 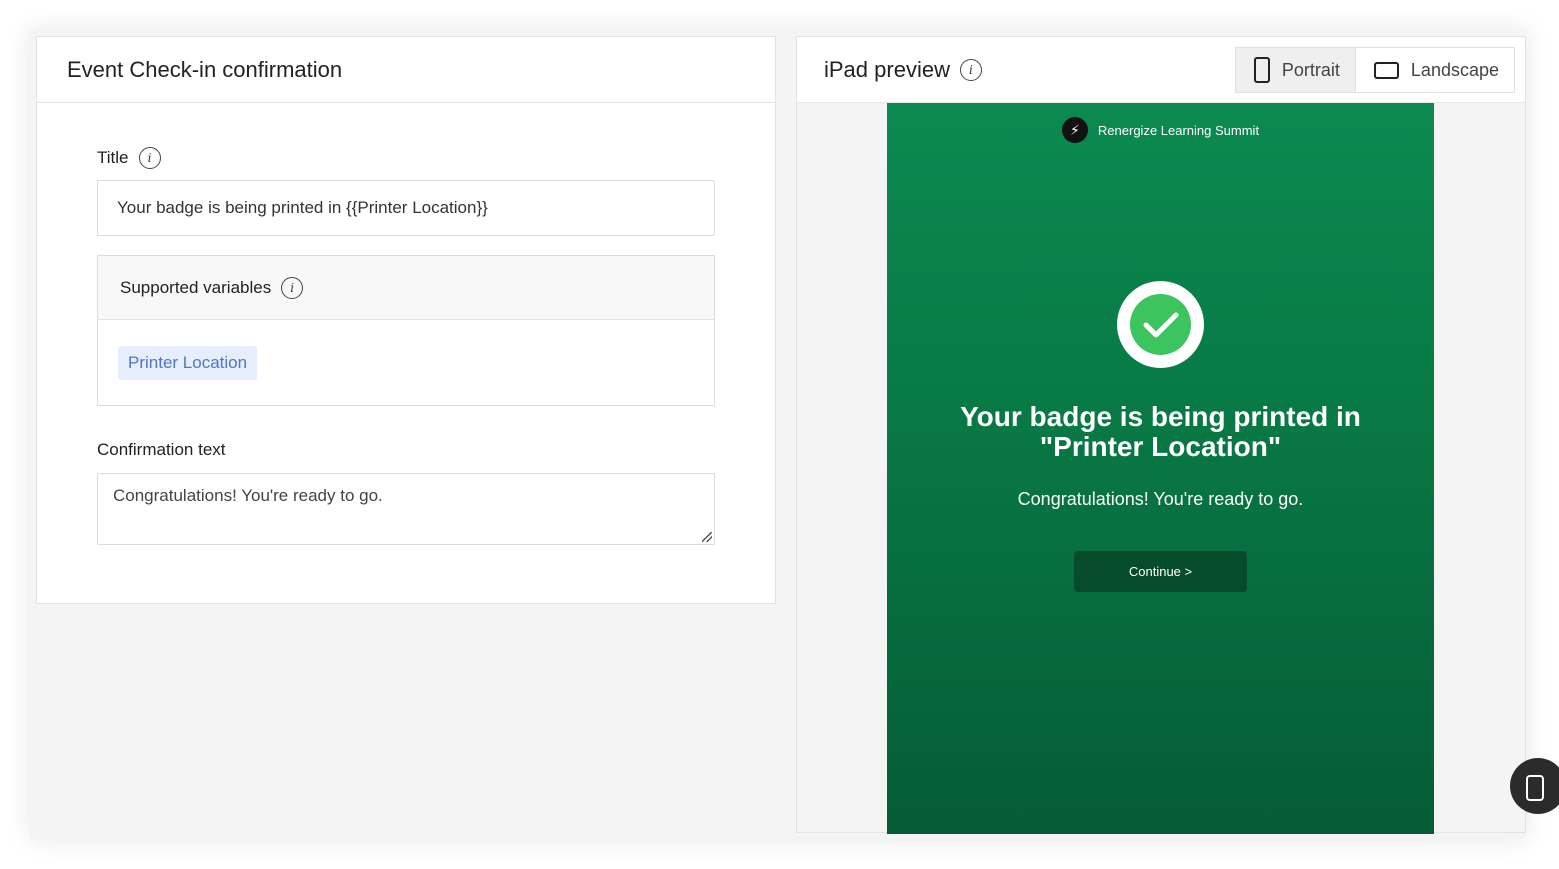 What do you see at coordinates (248, 495) in the screenshot?
I see `confirmation-textarea-value: Congratulations! You're ready to go.` at bounding box center [248, 495].